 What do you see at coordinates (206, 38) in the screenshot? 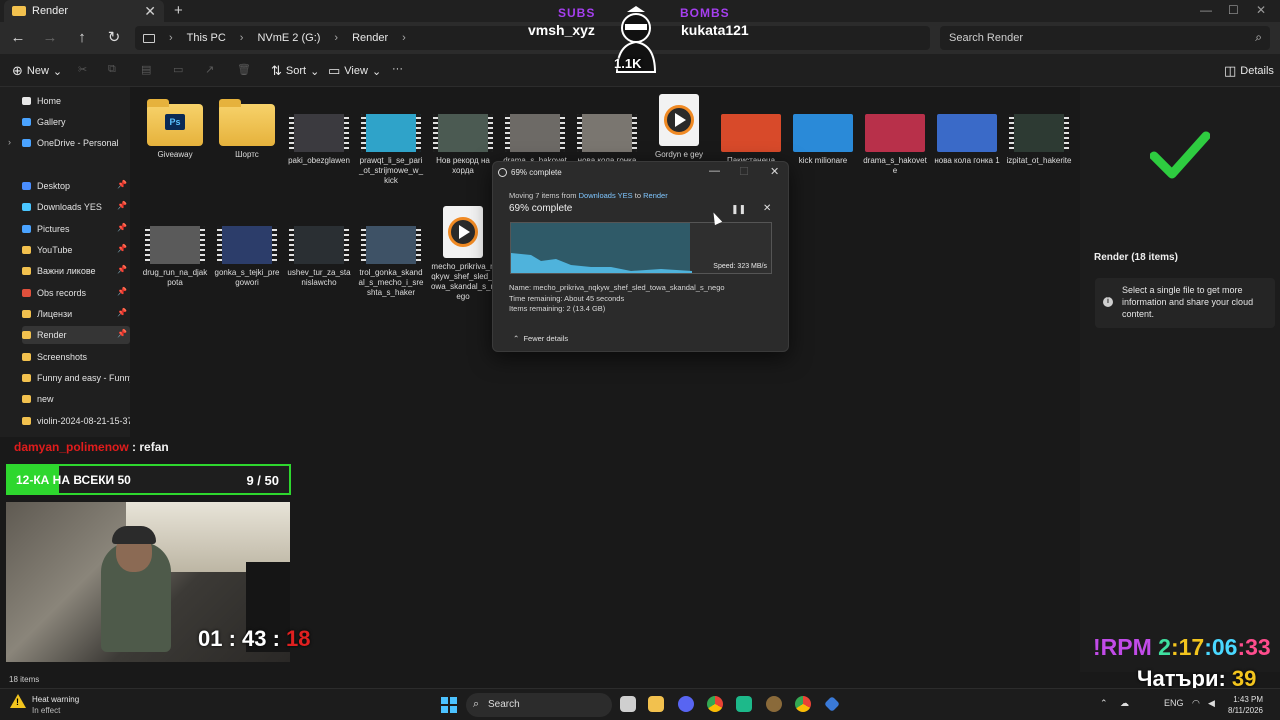
I see `breadcrumb-this-pc: This PC` at bounding box center [206, 38].